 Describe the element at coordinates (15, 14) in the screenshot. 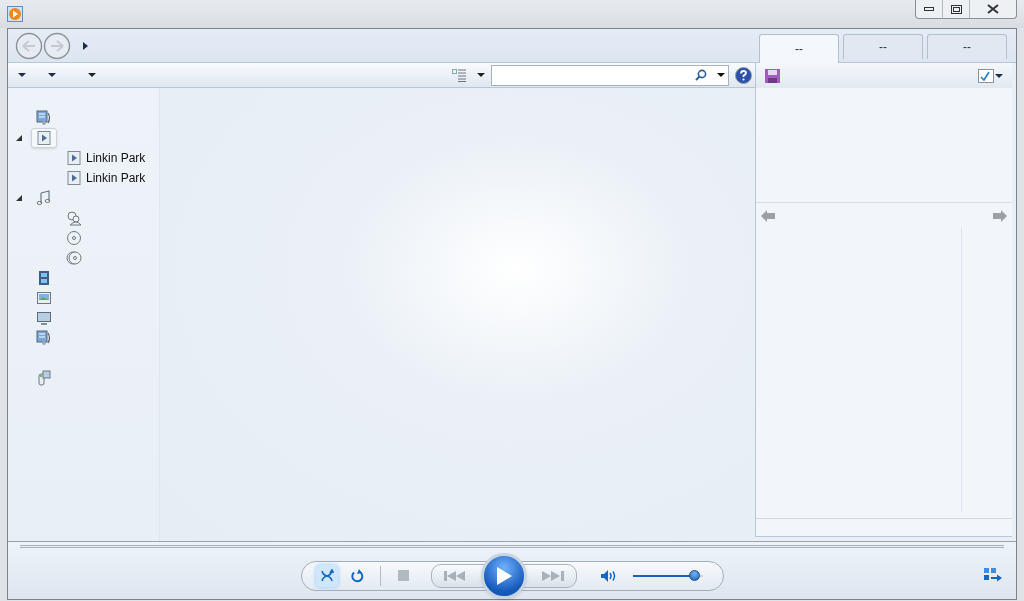

I see `app-logo-icon` at that location.